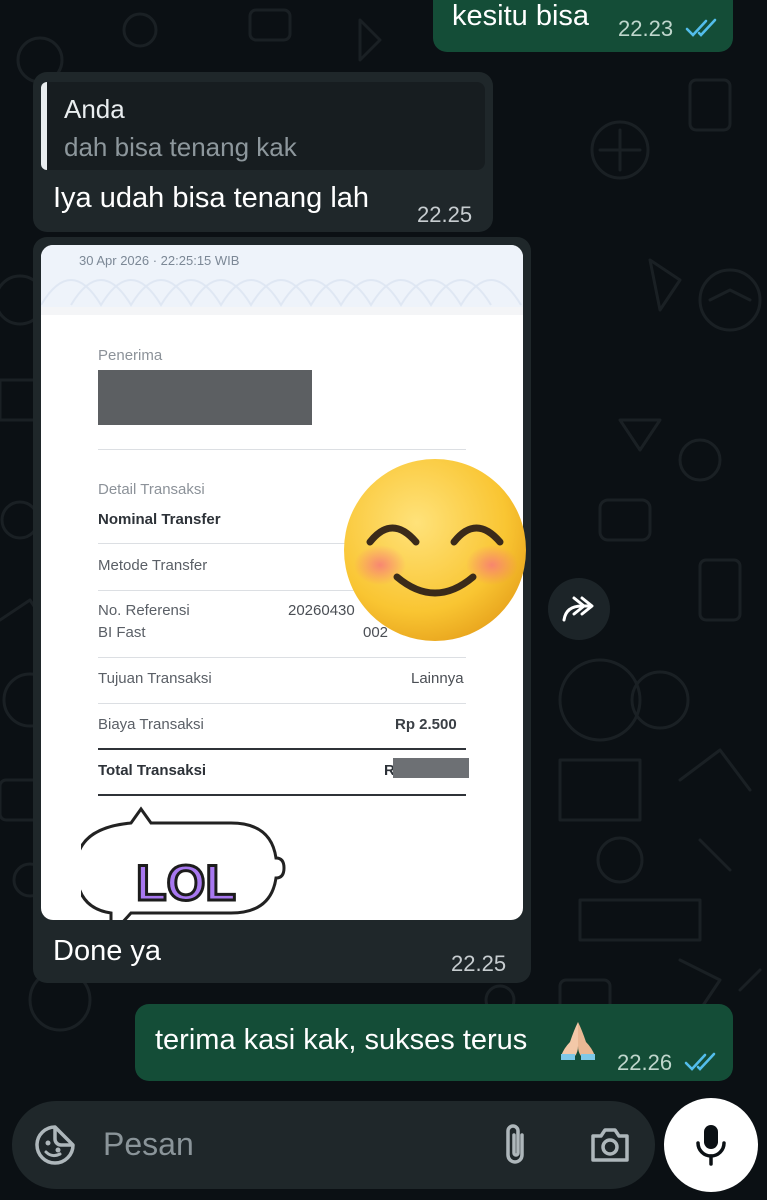 This screenshot has width=767, height=1200. Describe the element at coordinates (107, 951) in the screenshot. I see `image-caption: Done ya` at that location.